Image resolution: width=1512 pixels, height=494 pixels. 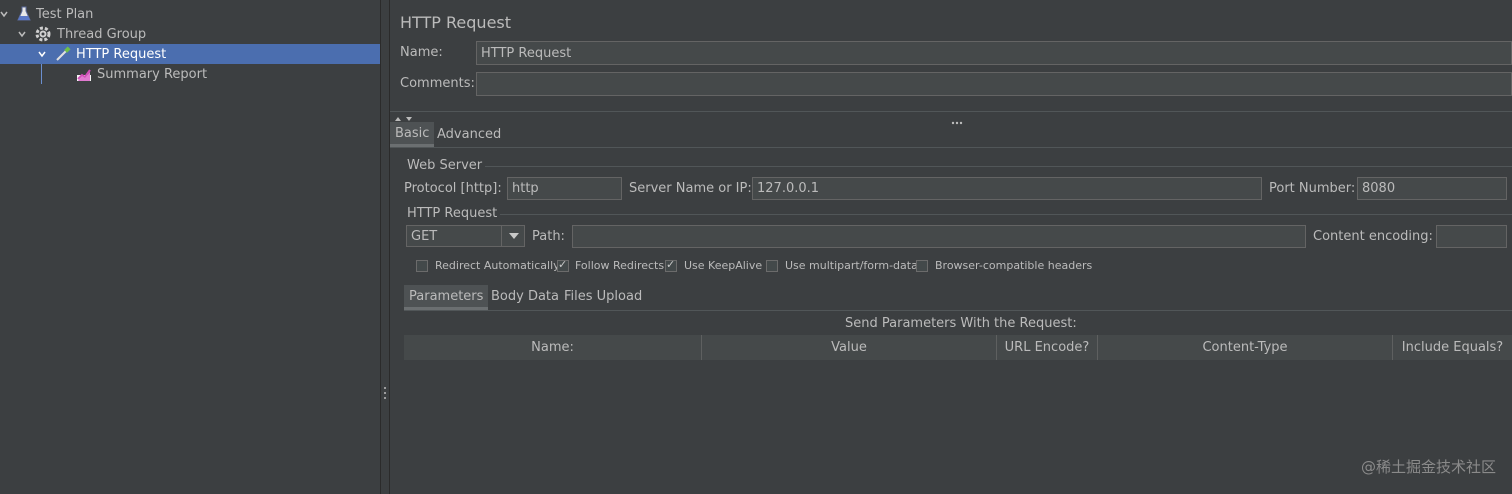 I want to click on thread-group-gear-icon, so click(x=43, y=34).